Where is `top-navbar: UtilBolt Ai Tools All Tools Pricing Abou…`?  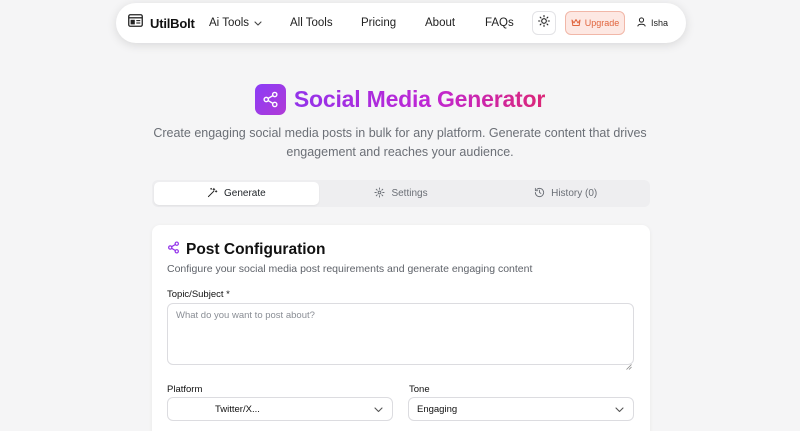
top-navbar: UtilBolt Ai Tools All Tools Pricing Abou… is located at coordinates (401, 23).